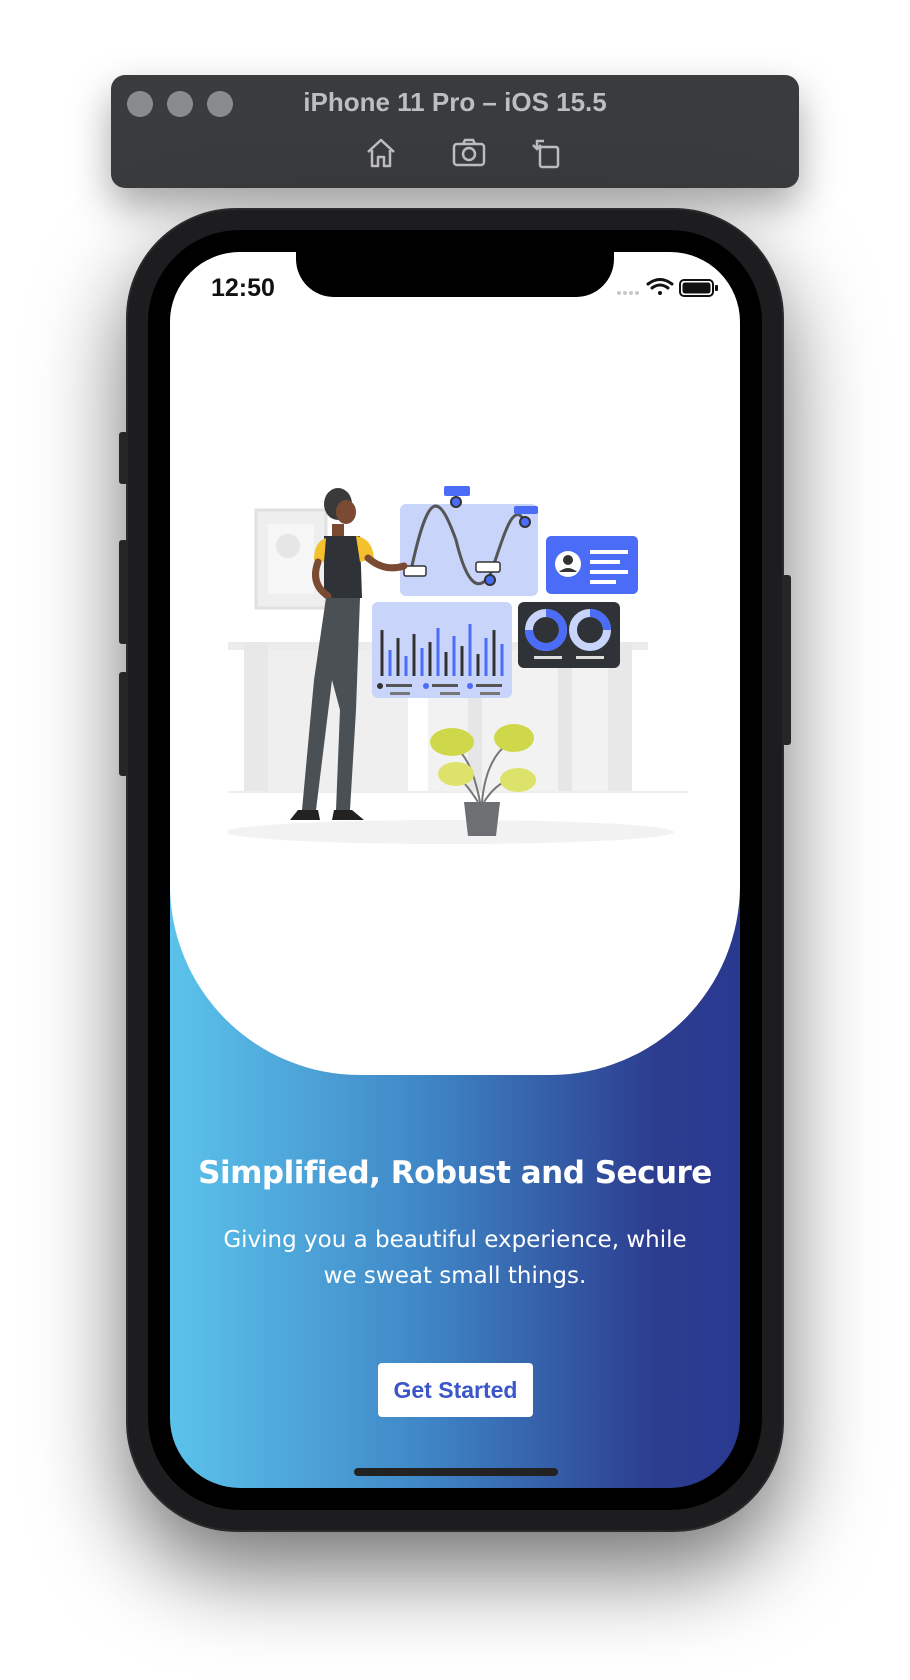  I want to click on wifi-icon, so click(660, 286).